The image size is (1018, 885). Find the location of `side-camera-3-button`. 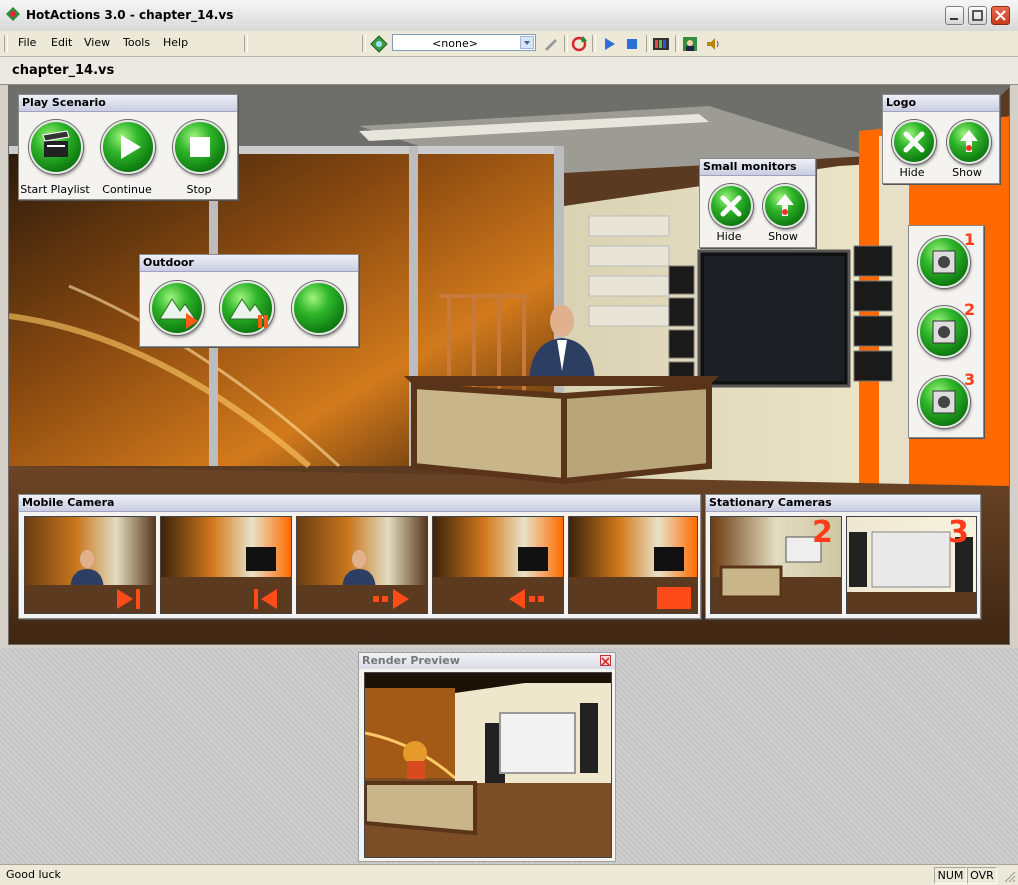

side-camera-3-button is located at coordinates (944, 402).